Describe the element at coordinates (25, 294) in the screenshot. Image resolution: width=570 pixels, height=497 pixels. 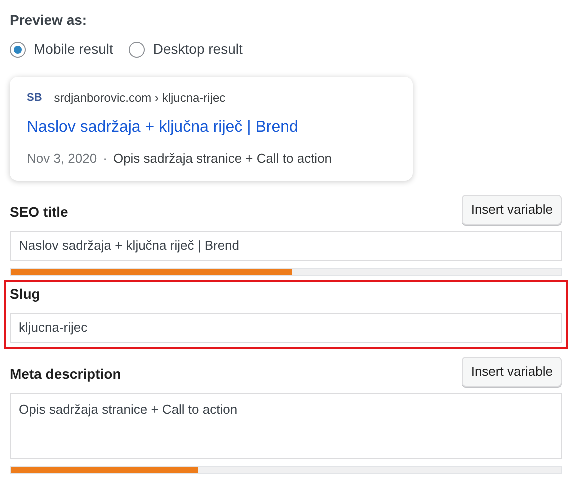
I see `field-label: Slug` at that location.